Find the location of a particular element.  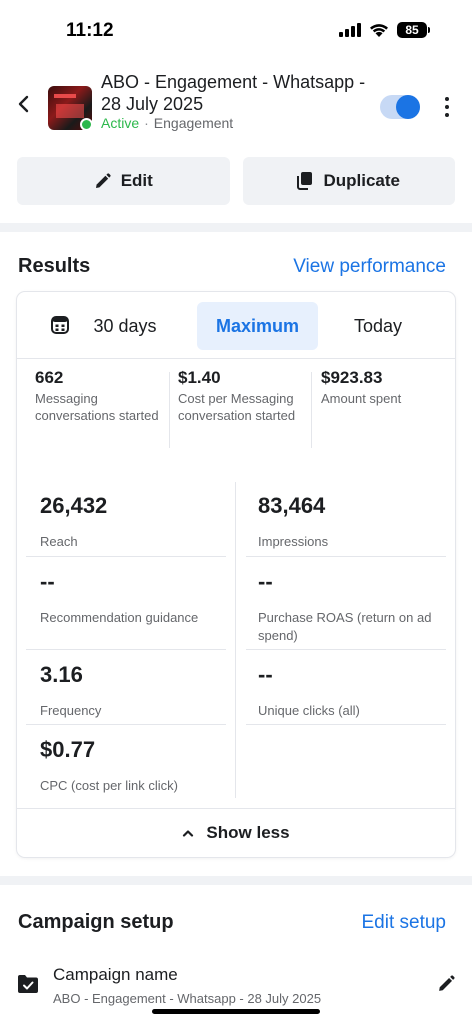

more-vertical-icon is located at coordinates (447, 99).